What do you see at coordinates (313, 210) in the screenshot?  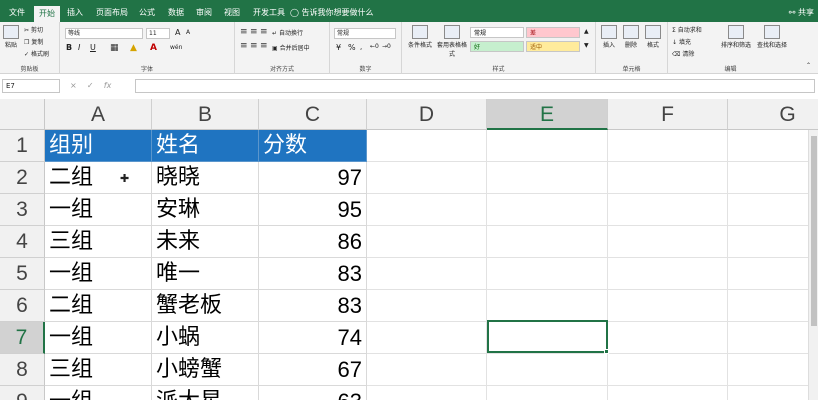 I see `table-cell: 95` at bounding box center [313, 210].